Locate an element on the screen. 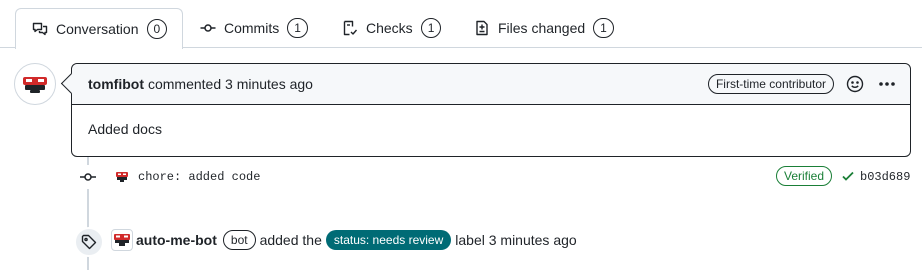 This screenshot has height=270, width=922. tab-commits-label: Commits is located at coordinates (252, 28).